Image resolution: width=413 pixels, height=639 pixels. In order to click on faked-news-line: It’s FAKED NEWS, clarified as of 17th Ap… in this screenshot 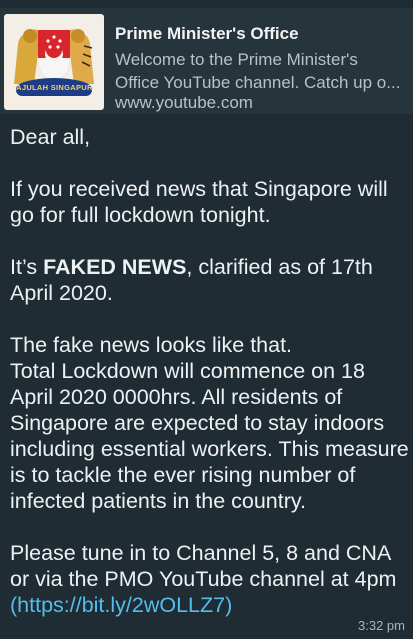, I will do `click(210, 280)`.